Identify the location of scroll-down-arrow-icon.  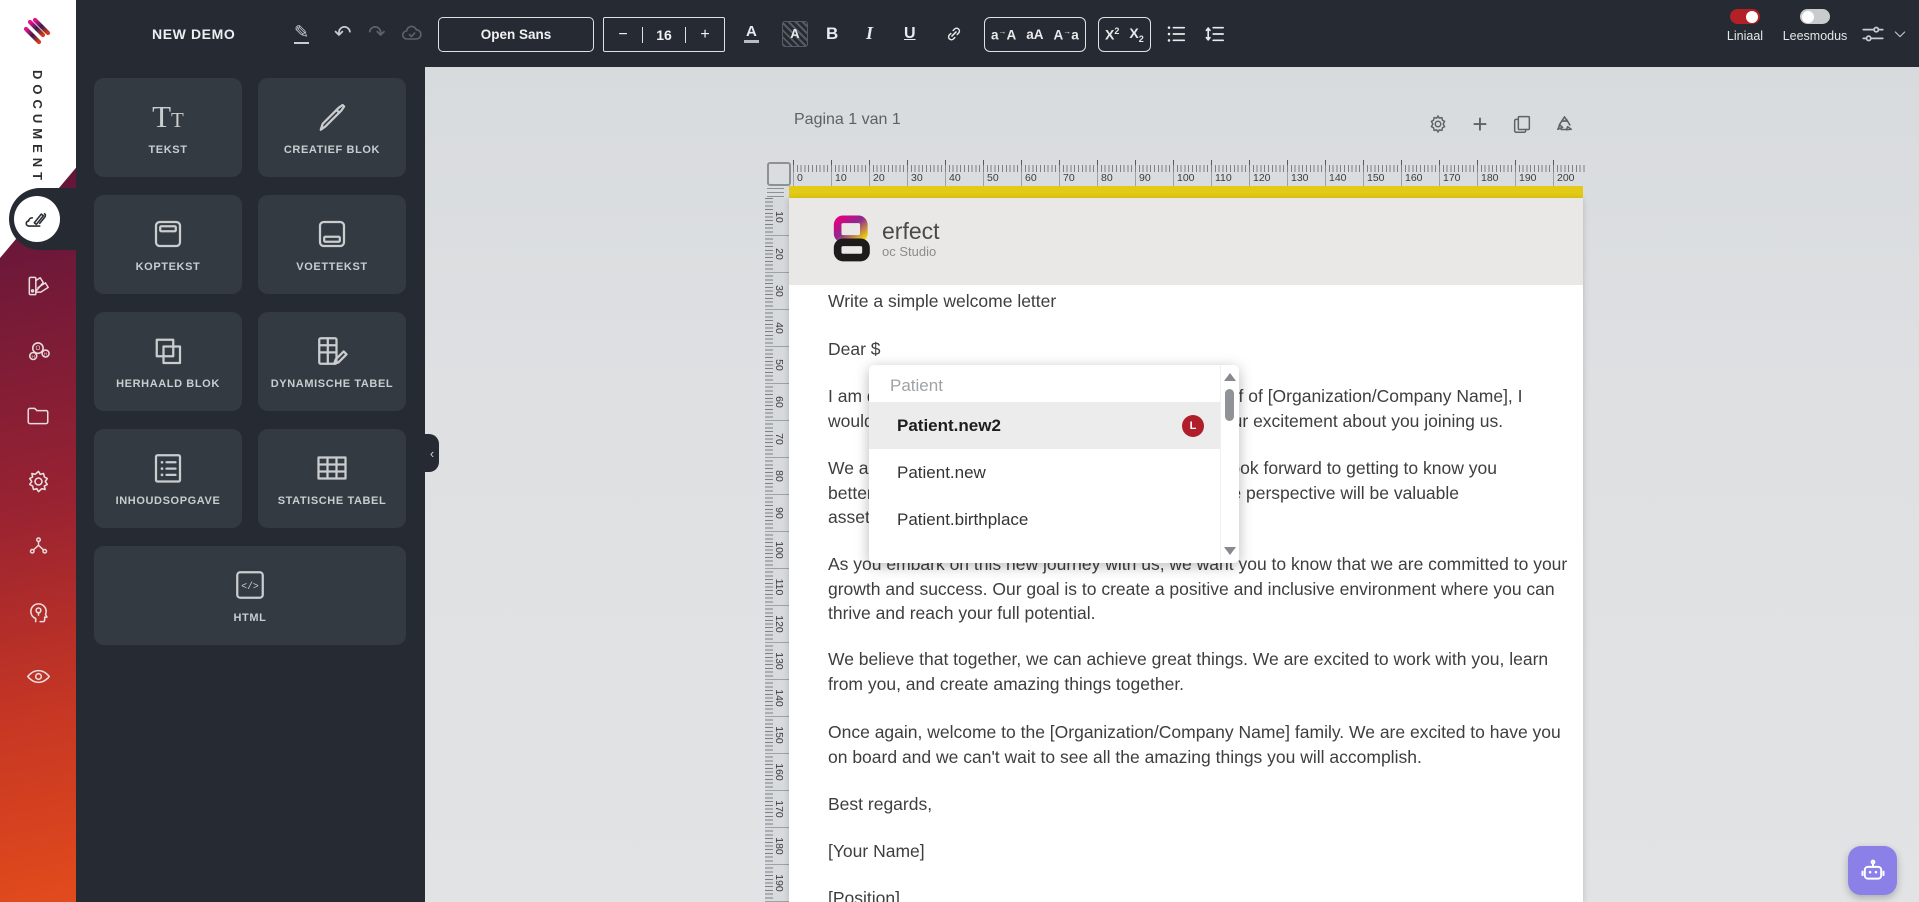
(1230, 551).